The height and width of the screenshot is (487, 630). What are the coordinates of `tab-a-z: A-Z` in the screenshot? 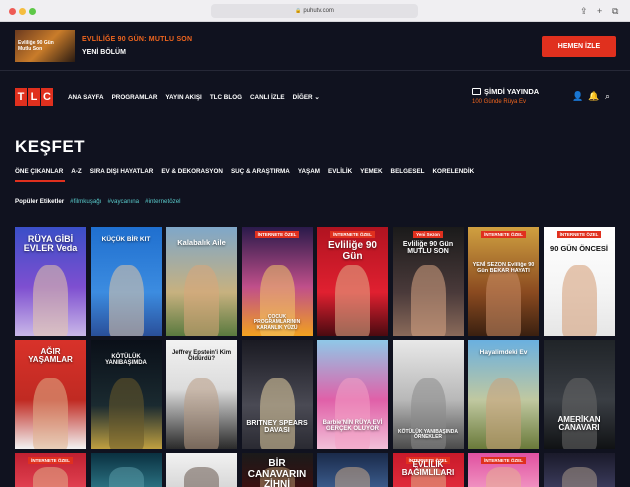 It's located at (76, 171).